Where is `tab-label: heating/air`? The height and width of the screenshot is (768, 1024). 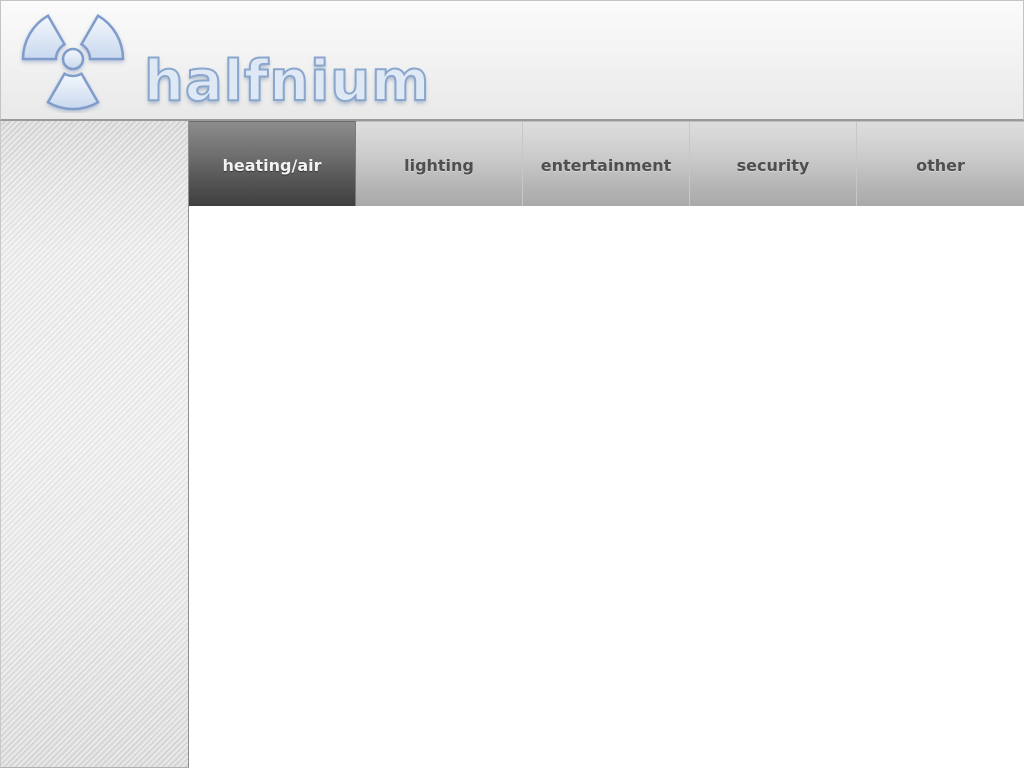
tab-label: heating/air is located at coordinates (272, 165).